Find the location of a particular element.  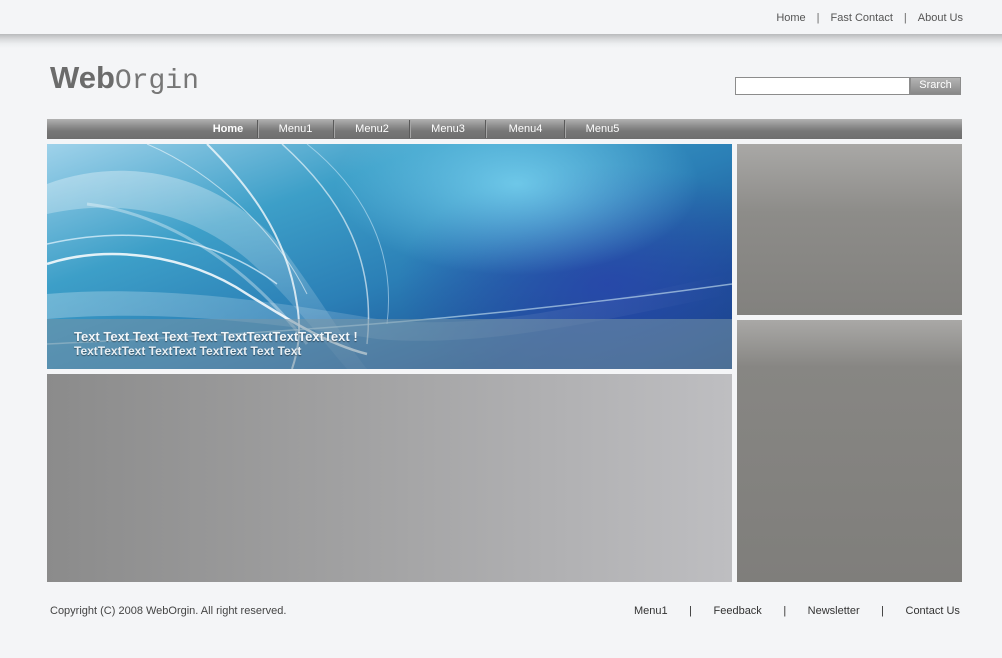

top-link-fast-contact: Fast Contact is located at coordinates (862, 18).